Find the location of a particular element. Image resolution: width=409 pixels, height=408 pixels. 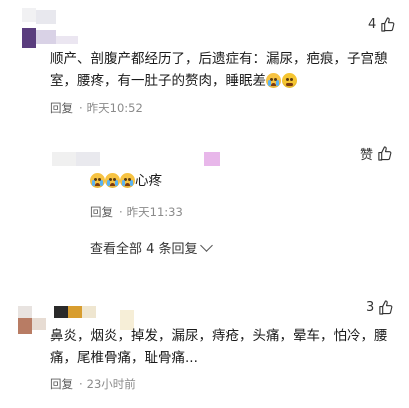

comment-line-1: 鼻炎，烟炎，掉发，漏尿，痔疮，头痛，晕车，怕冷，腰 is located at coordinates (219, 336).